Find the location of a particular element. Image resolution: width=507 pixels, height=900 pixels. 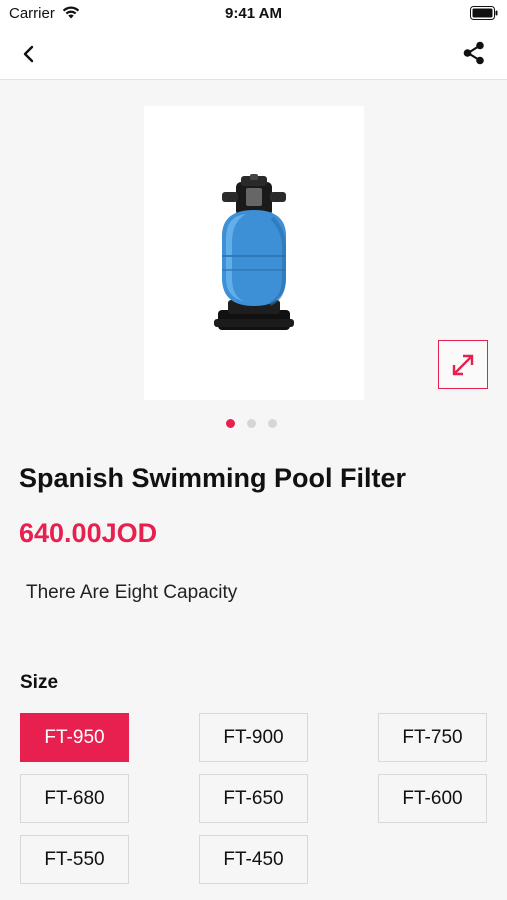

expand-image-button is located at coordinates (463, 364).